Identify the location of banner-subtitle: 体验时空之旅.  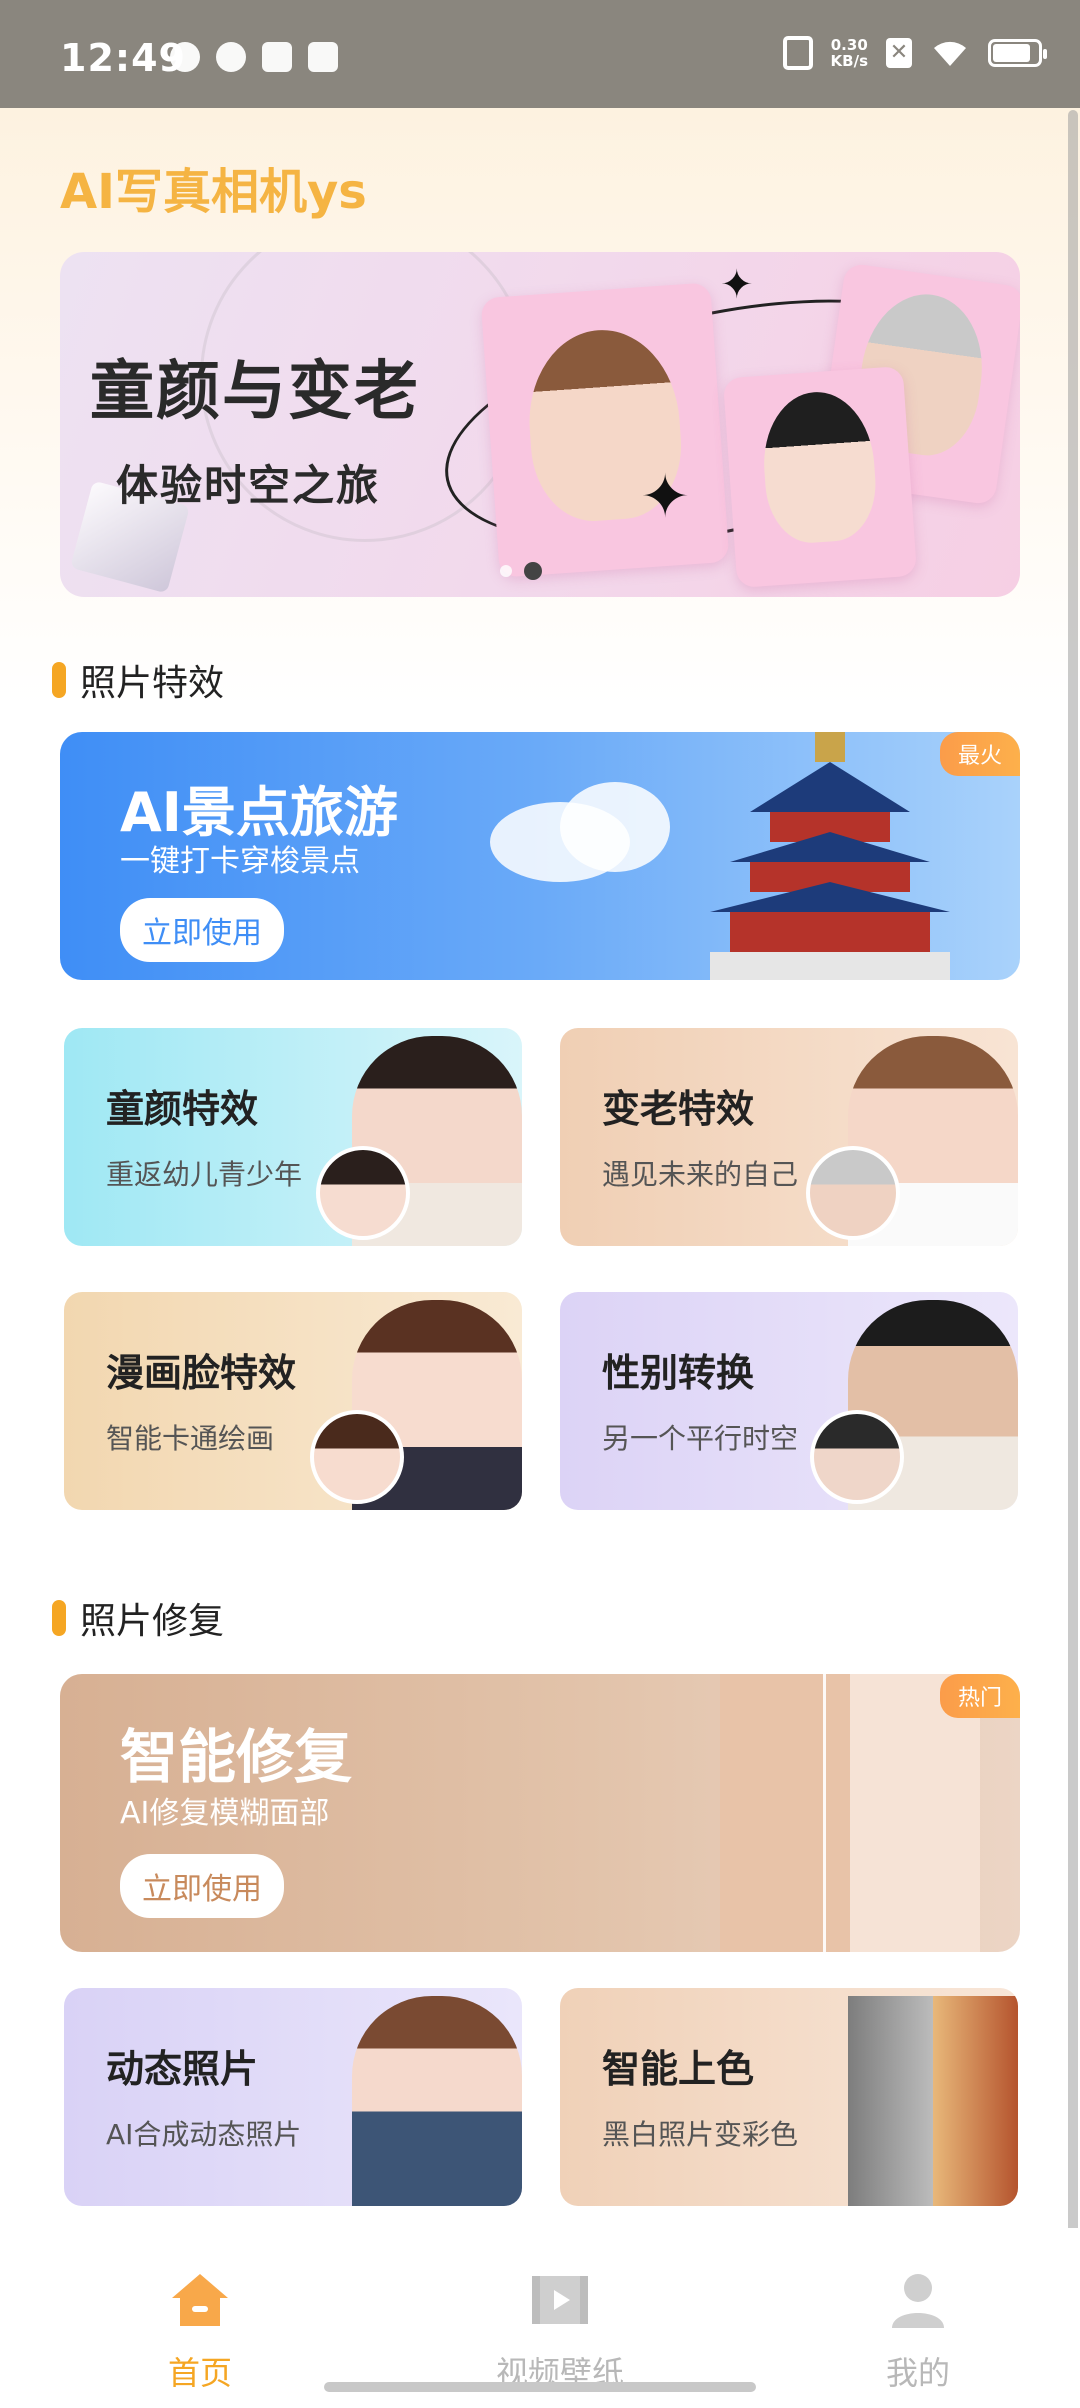
(248, 485).